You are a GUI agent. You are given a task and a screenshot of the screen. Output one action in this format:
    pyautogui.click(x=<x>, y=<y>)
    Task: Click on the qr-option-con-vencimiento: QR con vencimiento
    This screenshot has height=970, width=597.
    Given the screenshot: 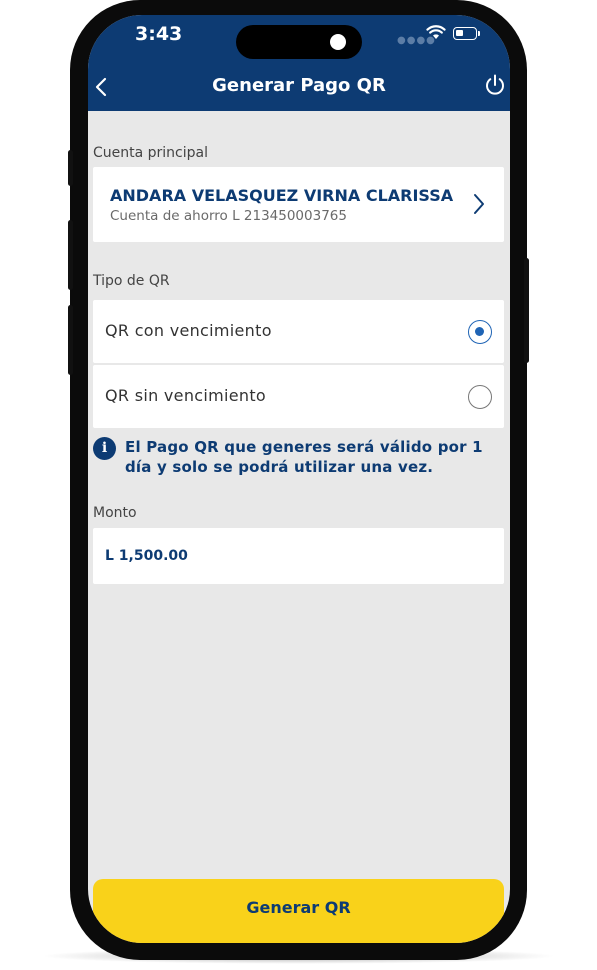 What is the action you would take?
    pyautogui.click(x=298, y=331)
    